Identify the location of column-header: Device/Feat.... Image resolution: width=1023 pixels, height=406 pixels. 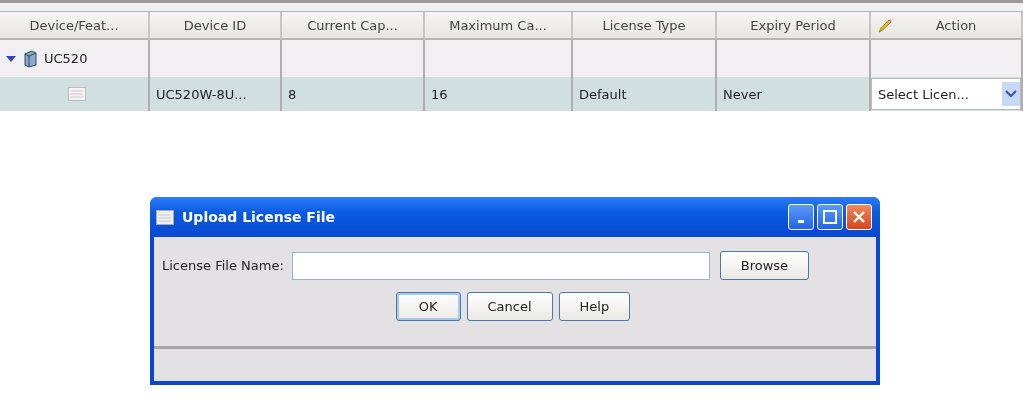
(75, 26).